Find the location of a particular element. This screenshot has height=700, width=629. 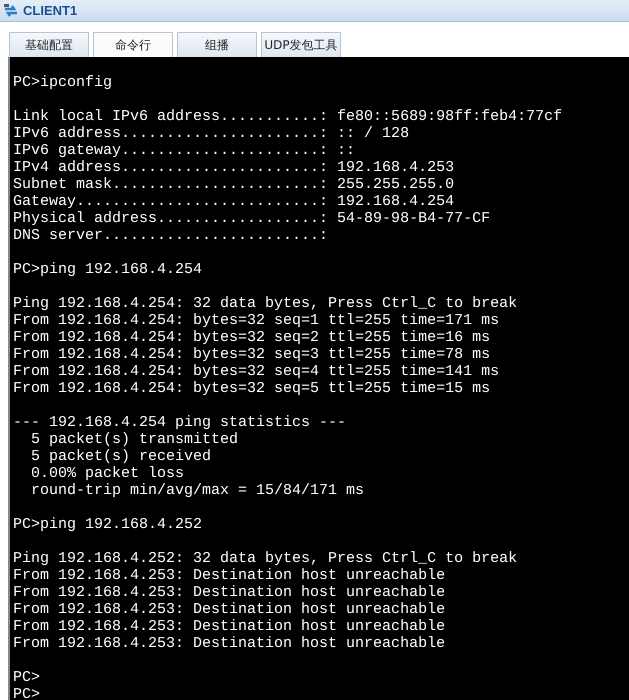

tab: 基础配置 is located at coordinates (49, 44).